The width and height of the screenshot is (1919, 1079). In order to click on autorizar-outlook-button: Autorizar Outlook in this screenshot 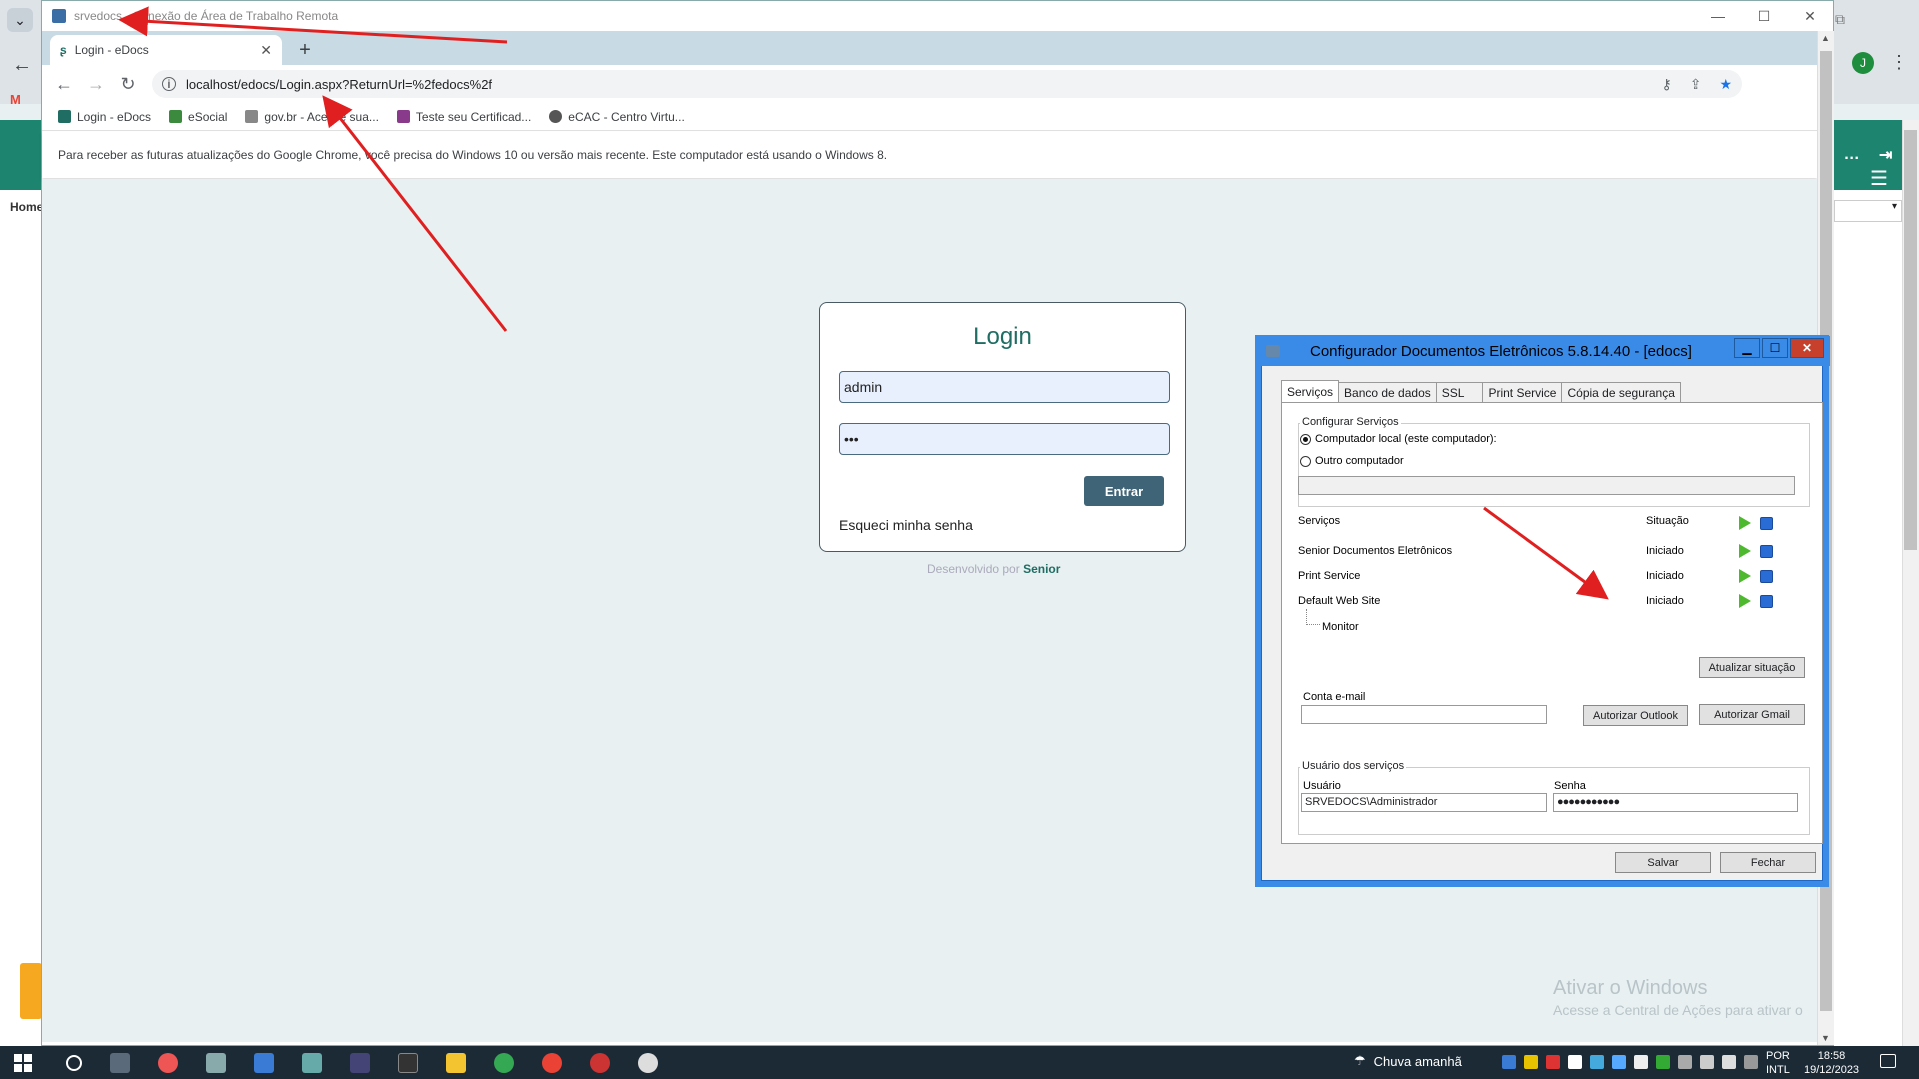, I will do `click(1635, 715)`.